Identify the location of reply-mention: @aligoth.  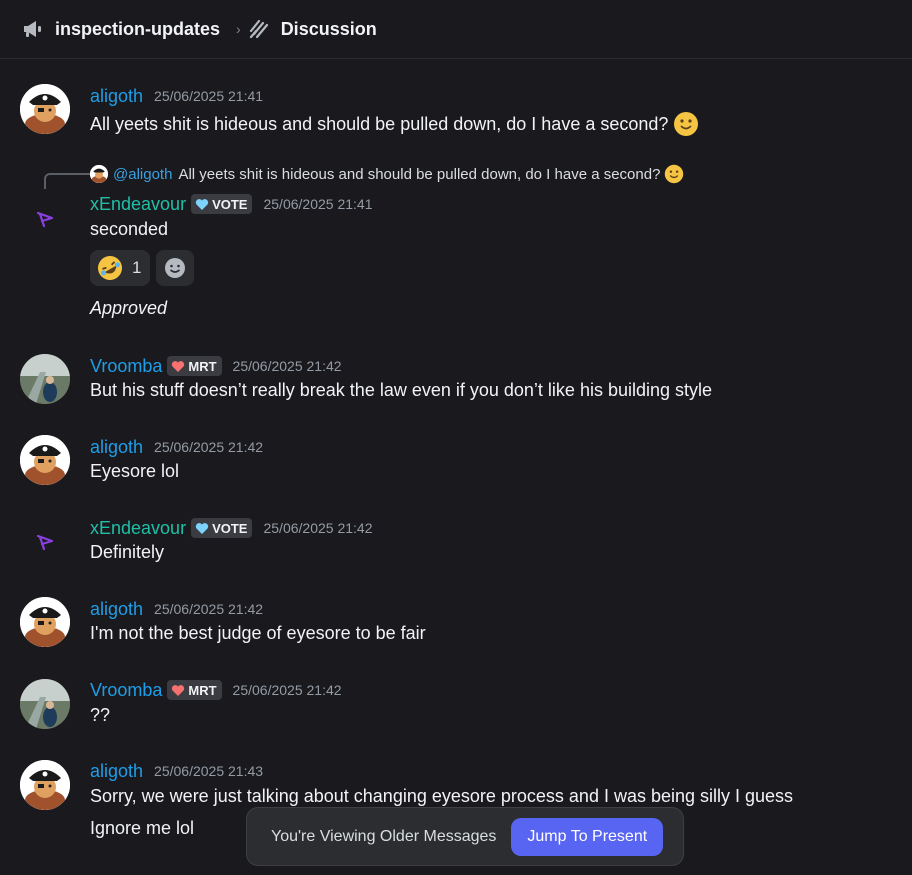
(142, 174).